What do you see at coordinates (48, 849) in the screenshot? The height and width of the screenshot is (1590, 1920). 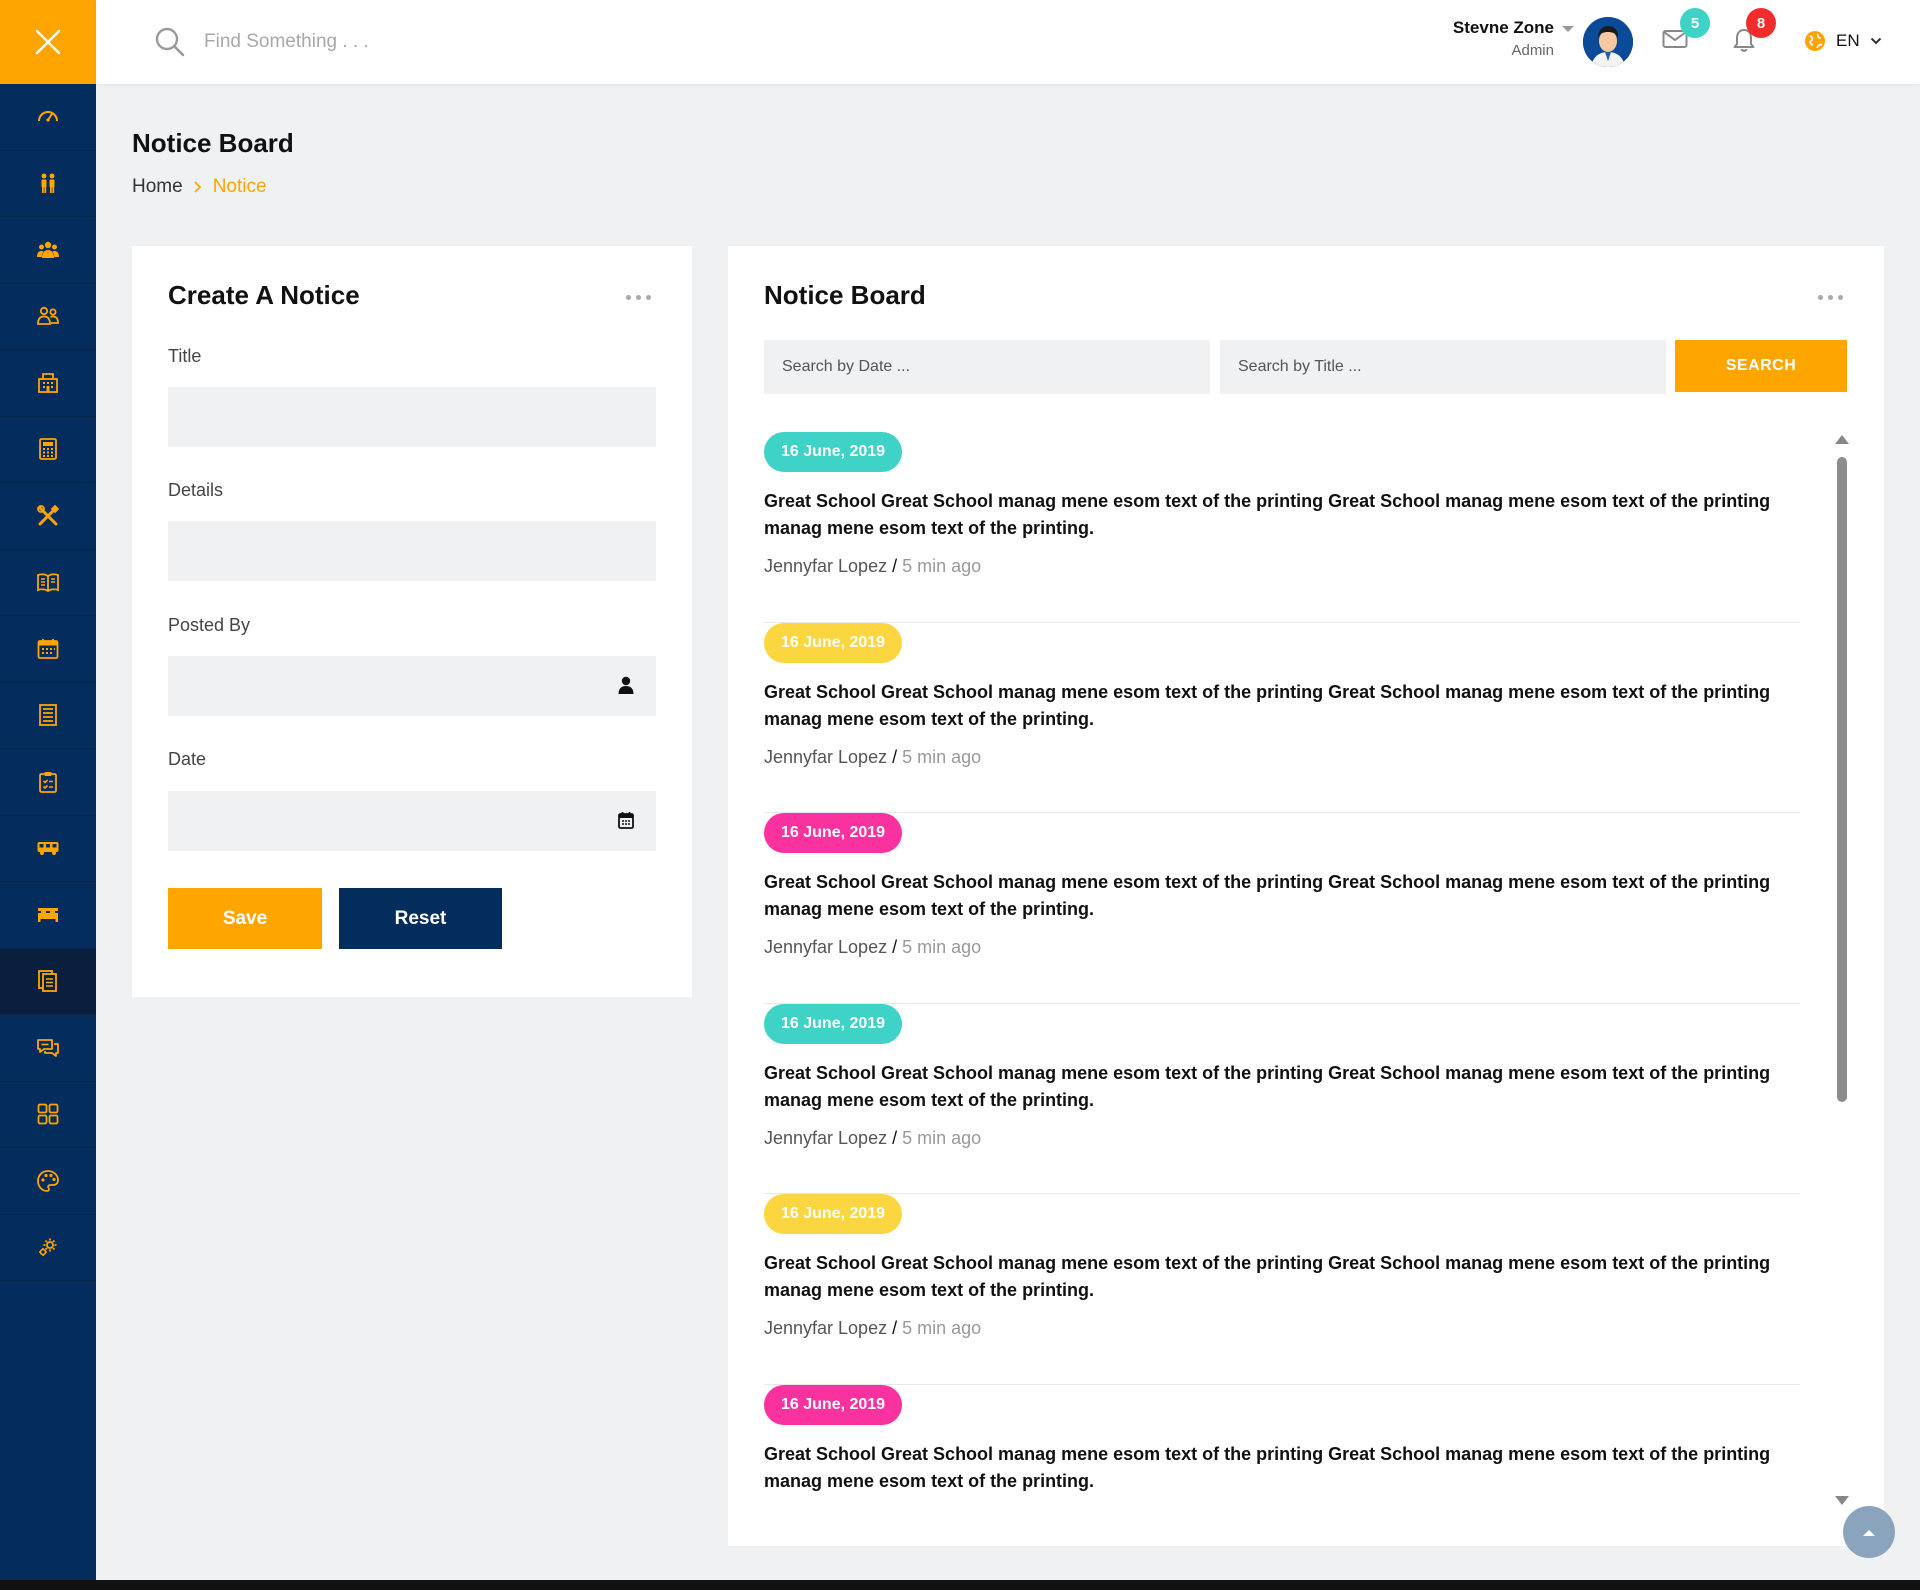 I see `sidebar-item-bus` at bounding box center [48, 849].